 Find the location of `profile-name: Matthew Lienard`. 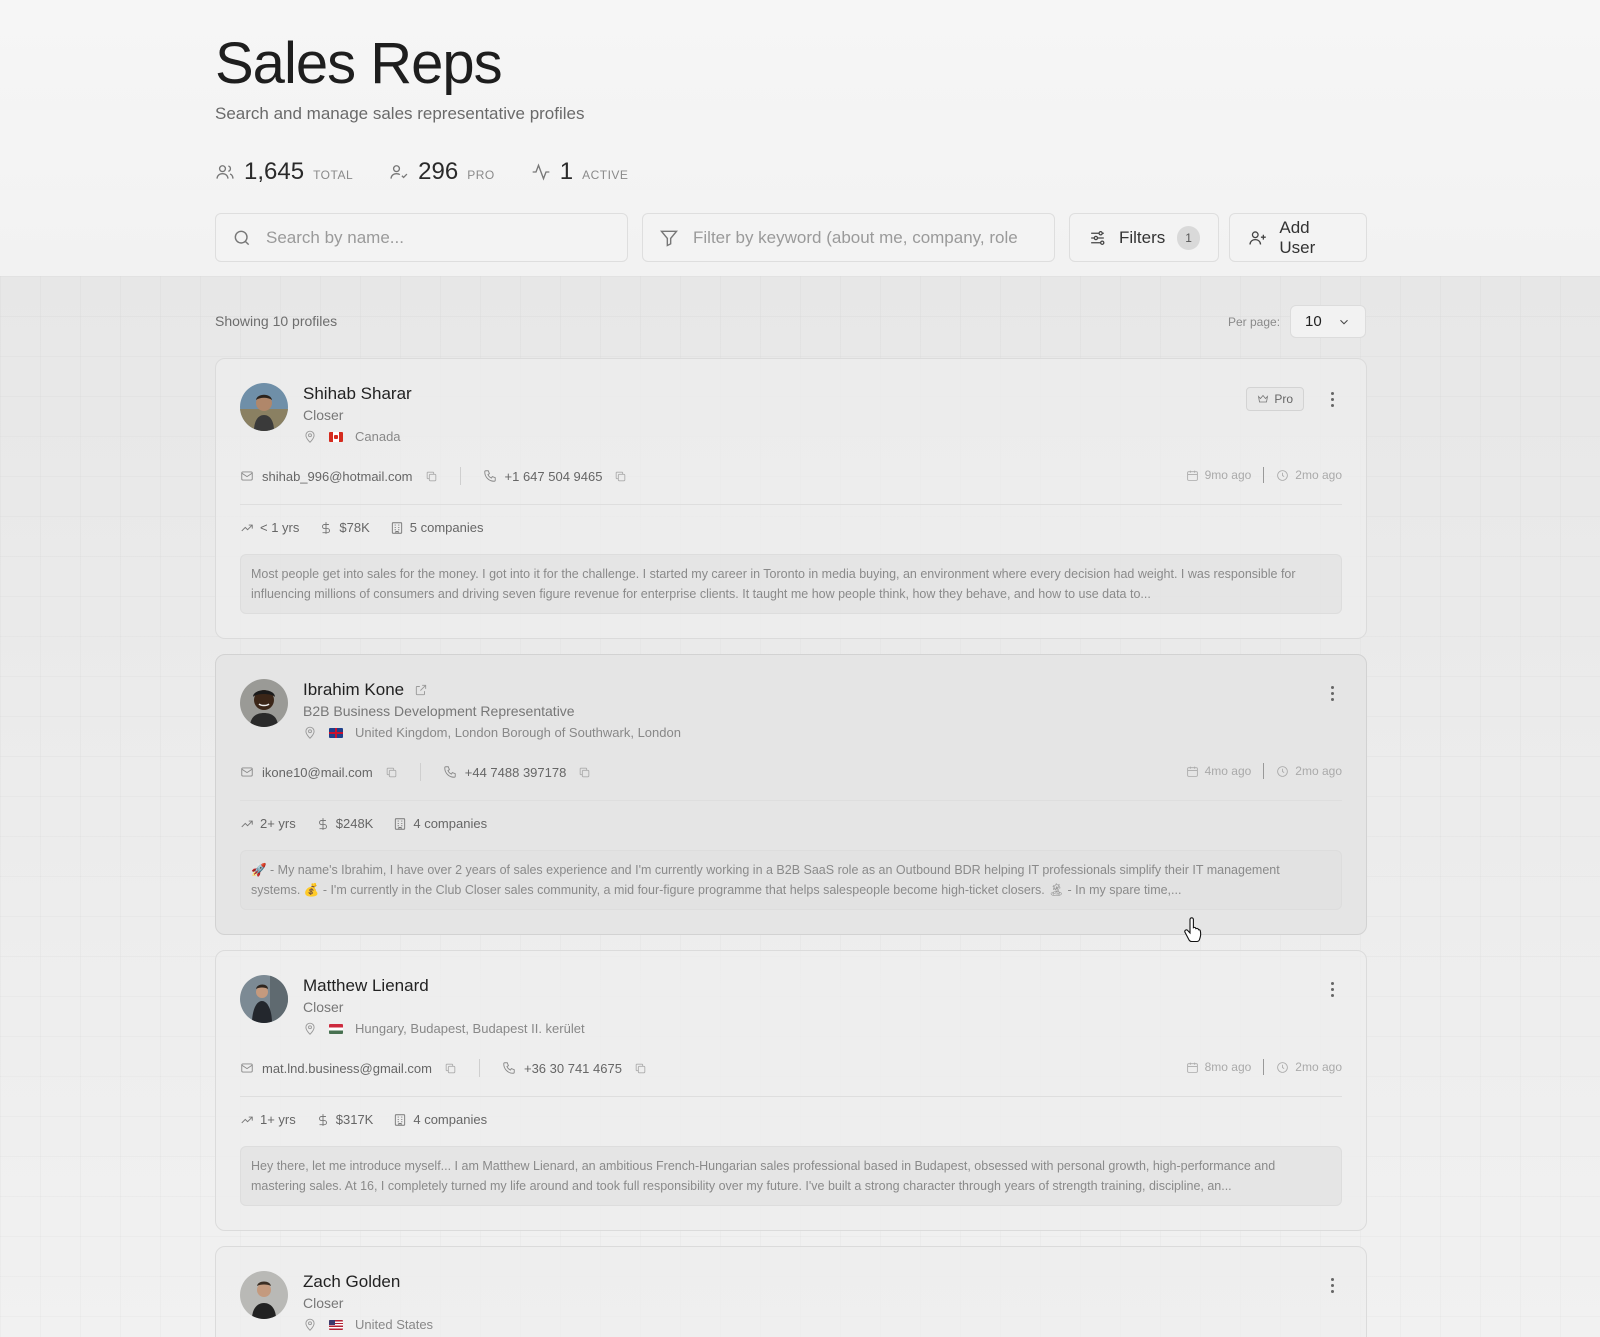

profile-name: Matthew Lienard is located at coordinates (366, 986).